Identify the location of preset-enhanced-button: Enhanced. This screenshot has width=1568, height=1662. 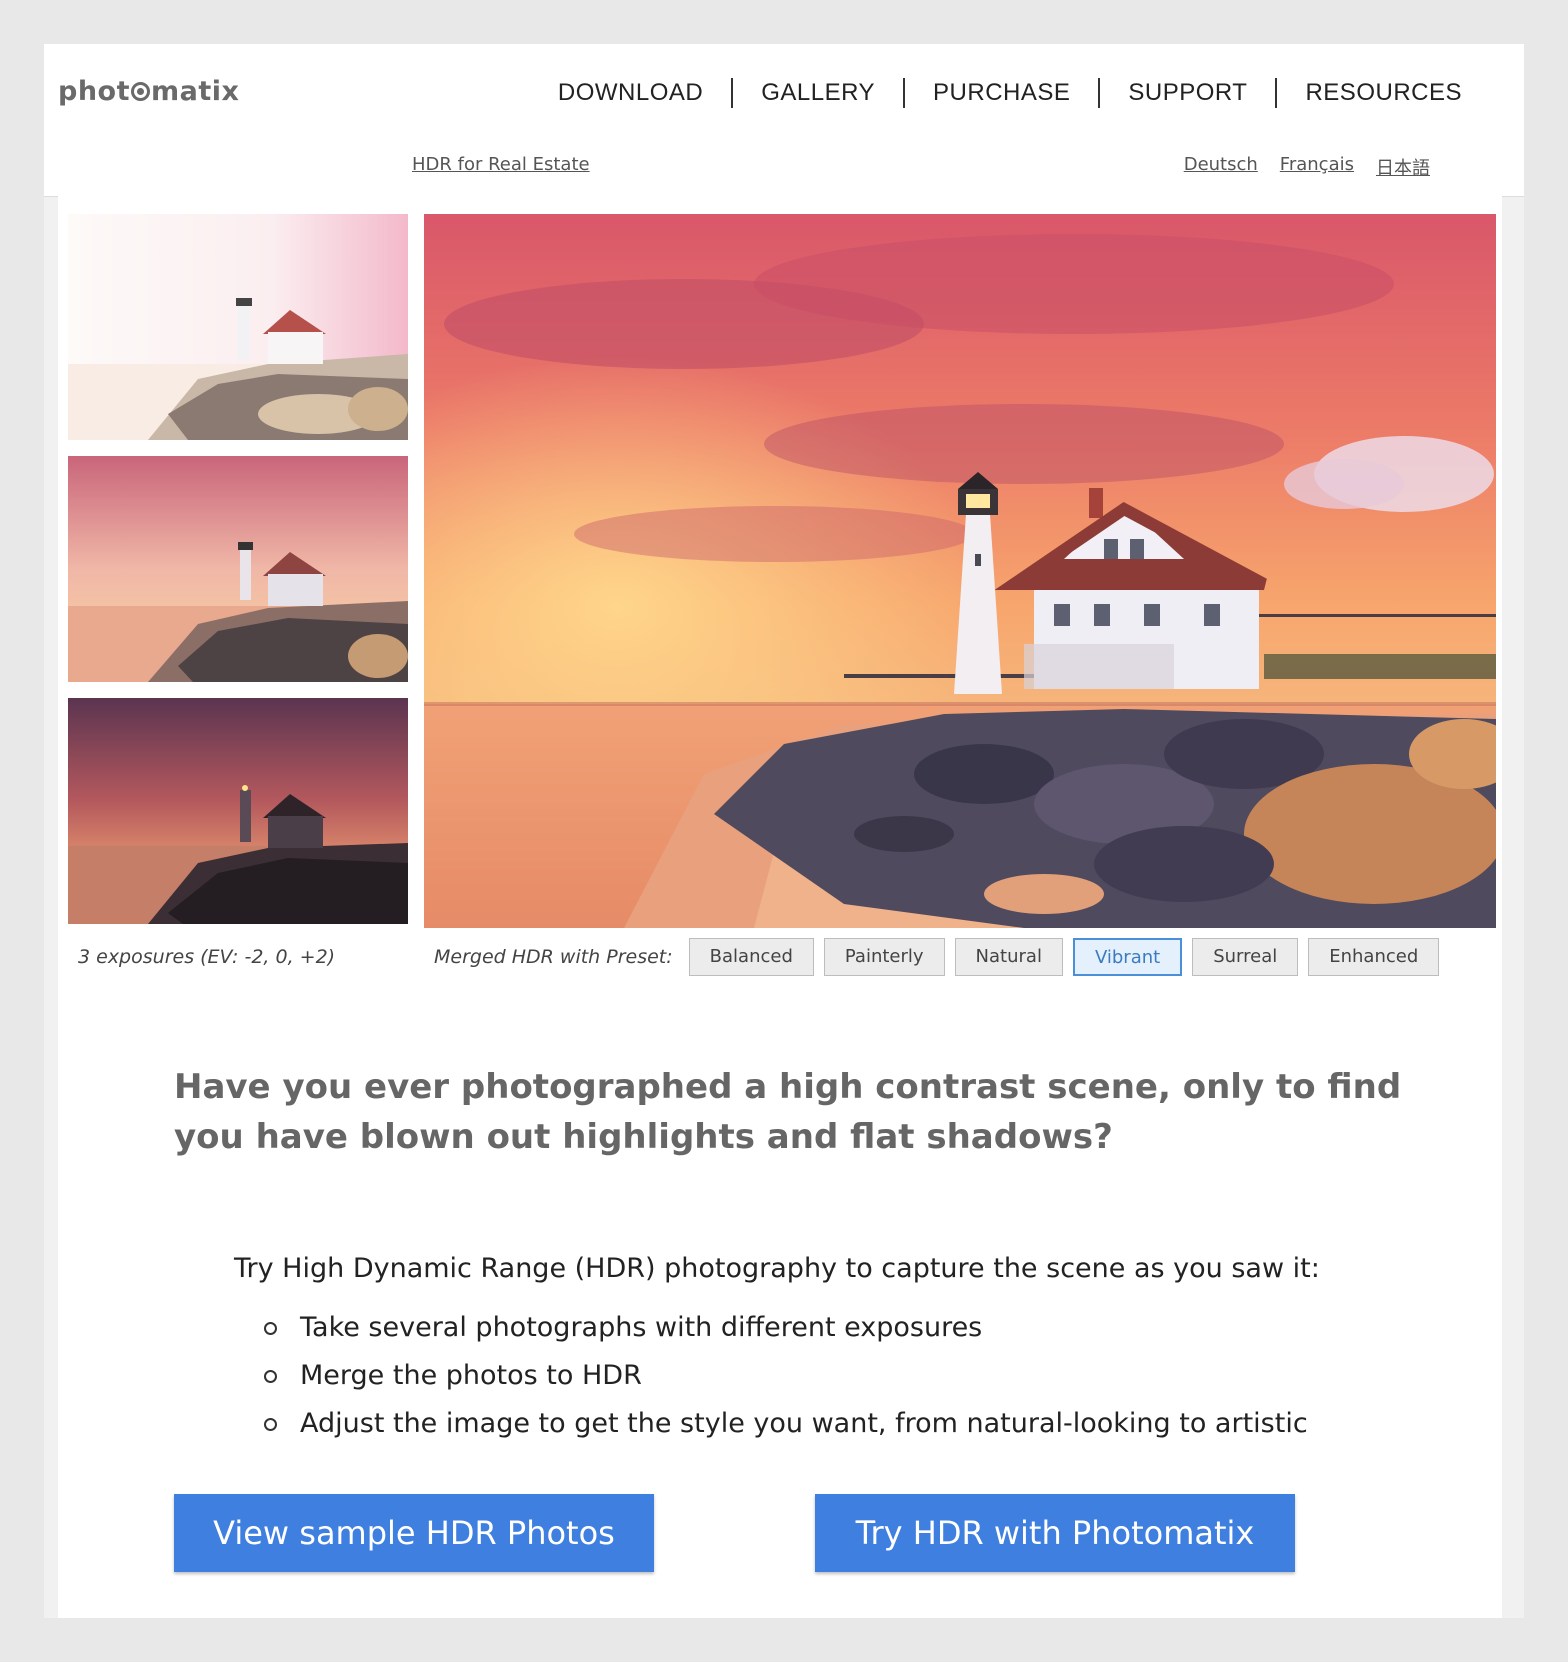
(1374, 957).